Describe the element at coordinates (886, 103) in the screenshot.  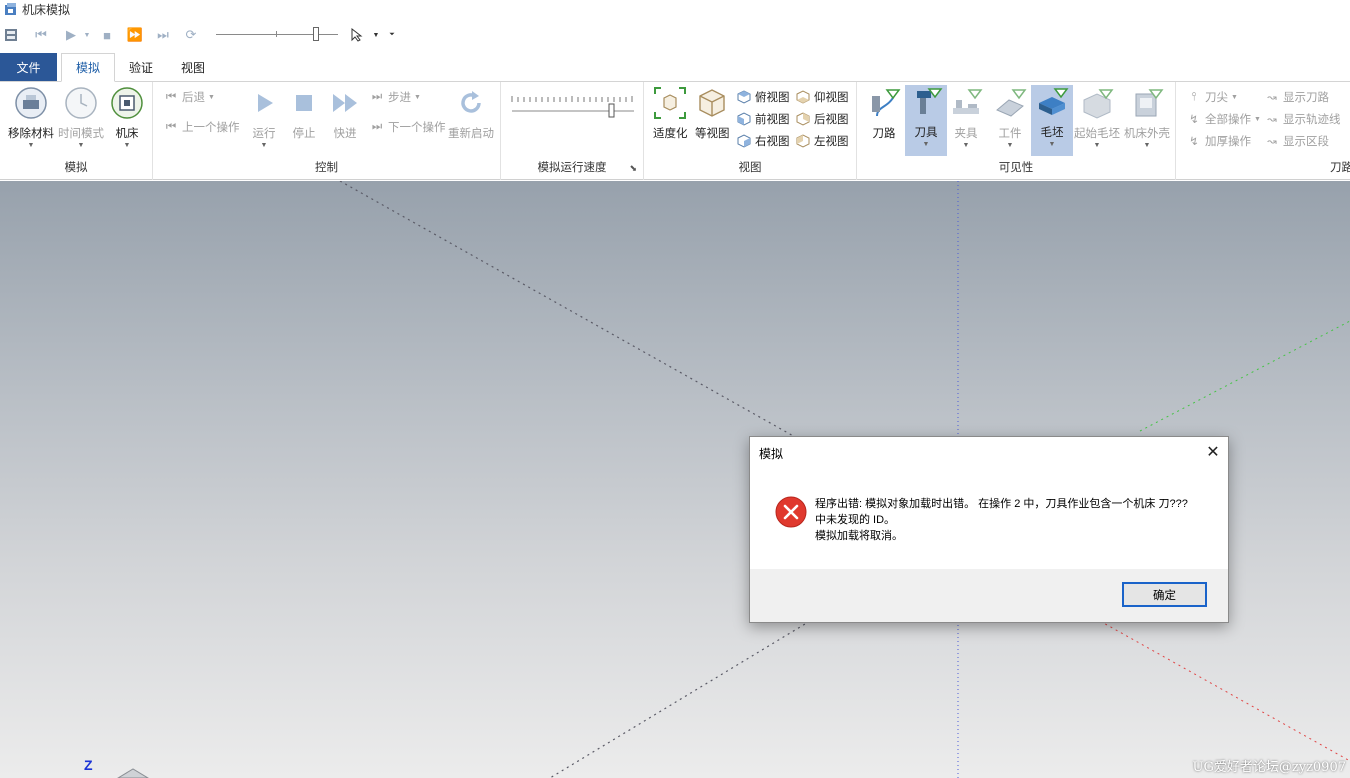
I see `toolpath-icon` at that location.